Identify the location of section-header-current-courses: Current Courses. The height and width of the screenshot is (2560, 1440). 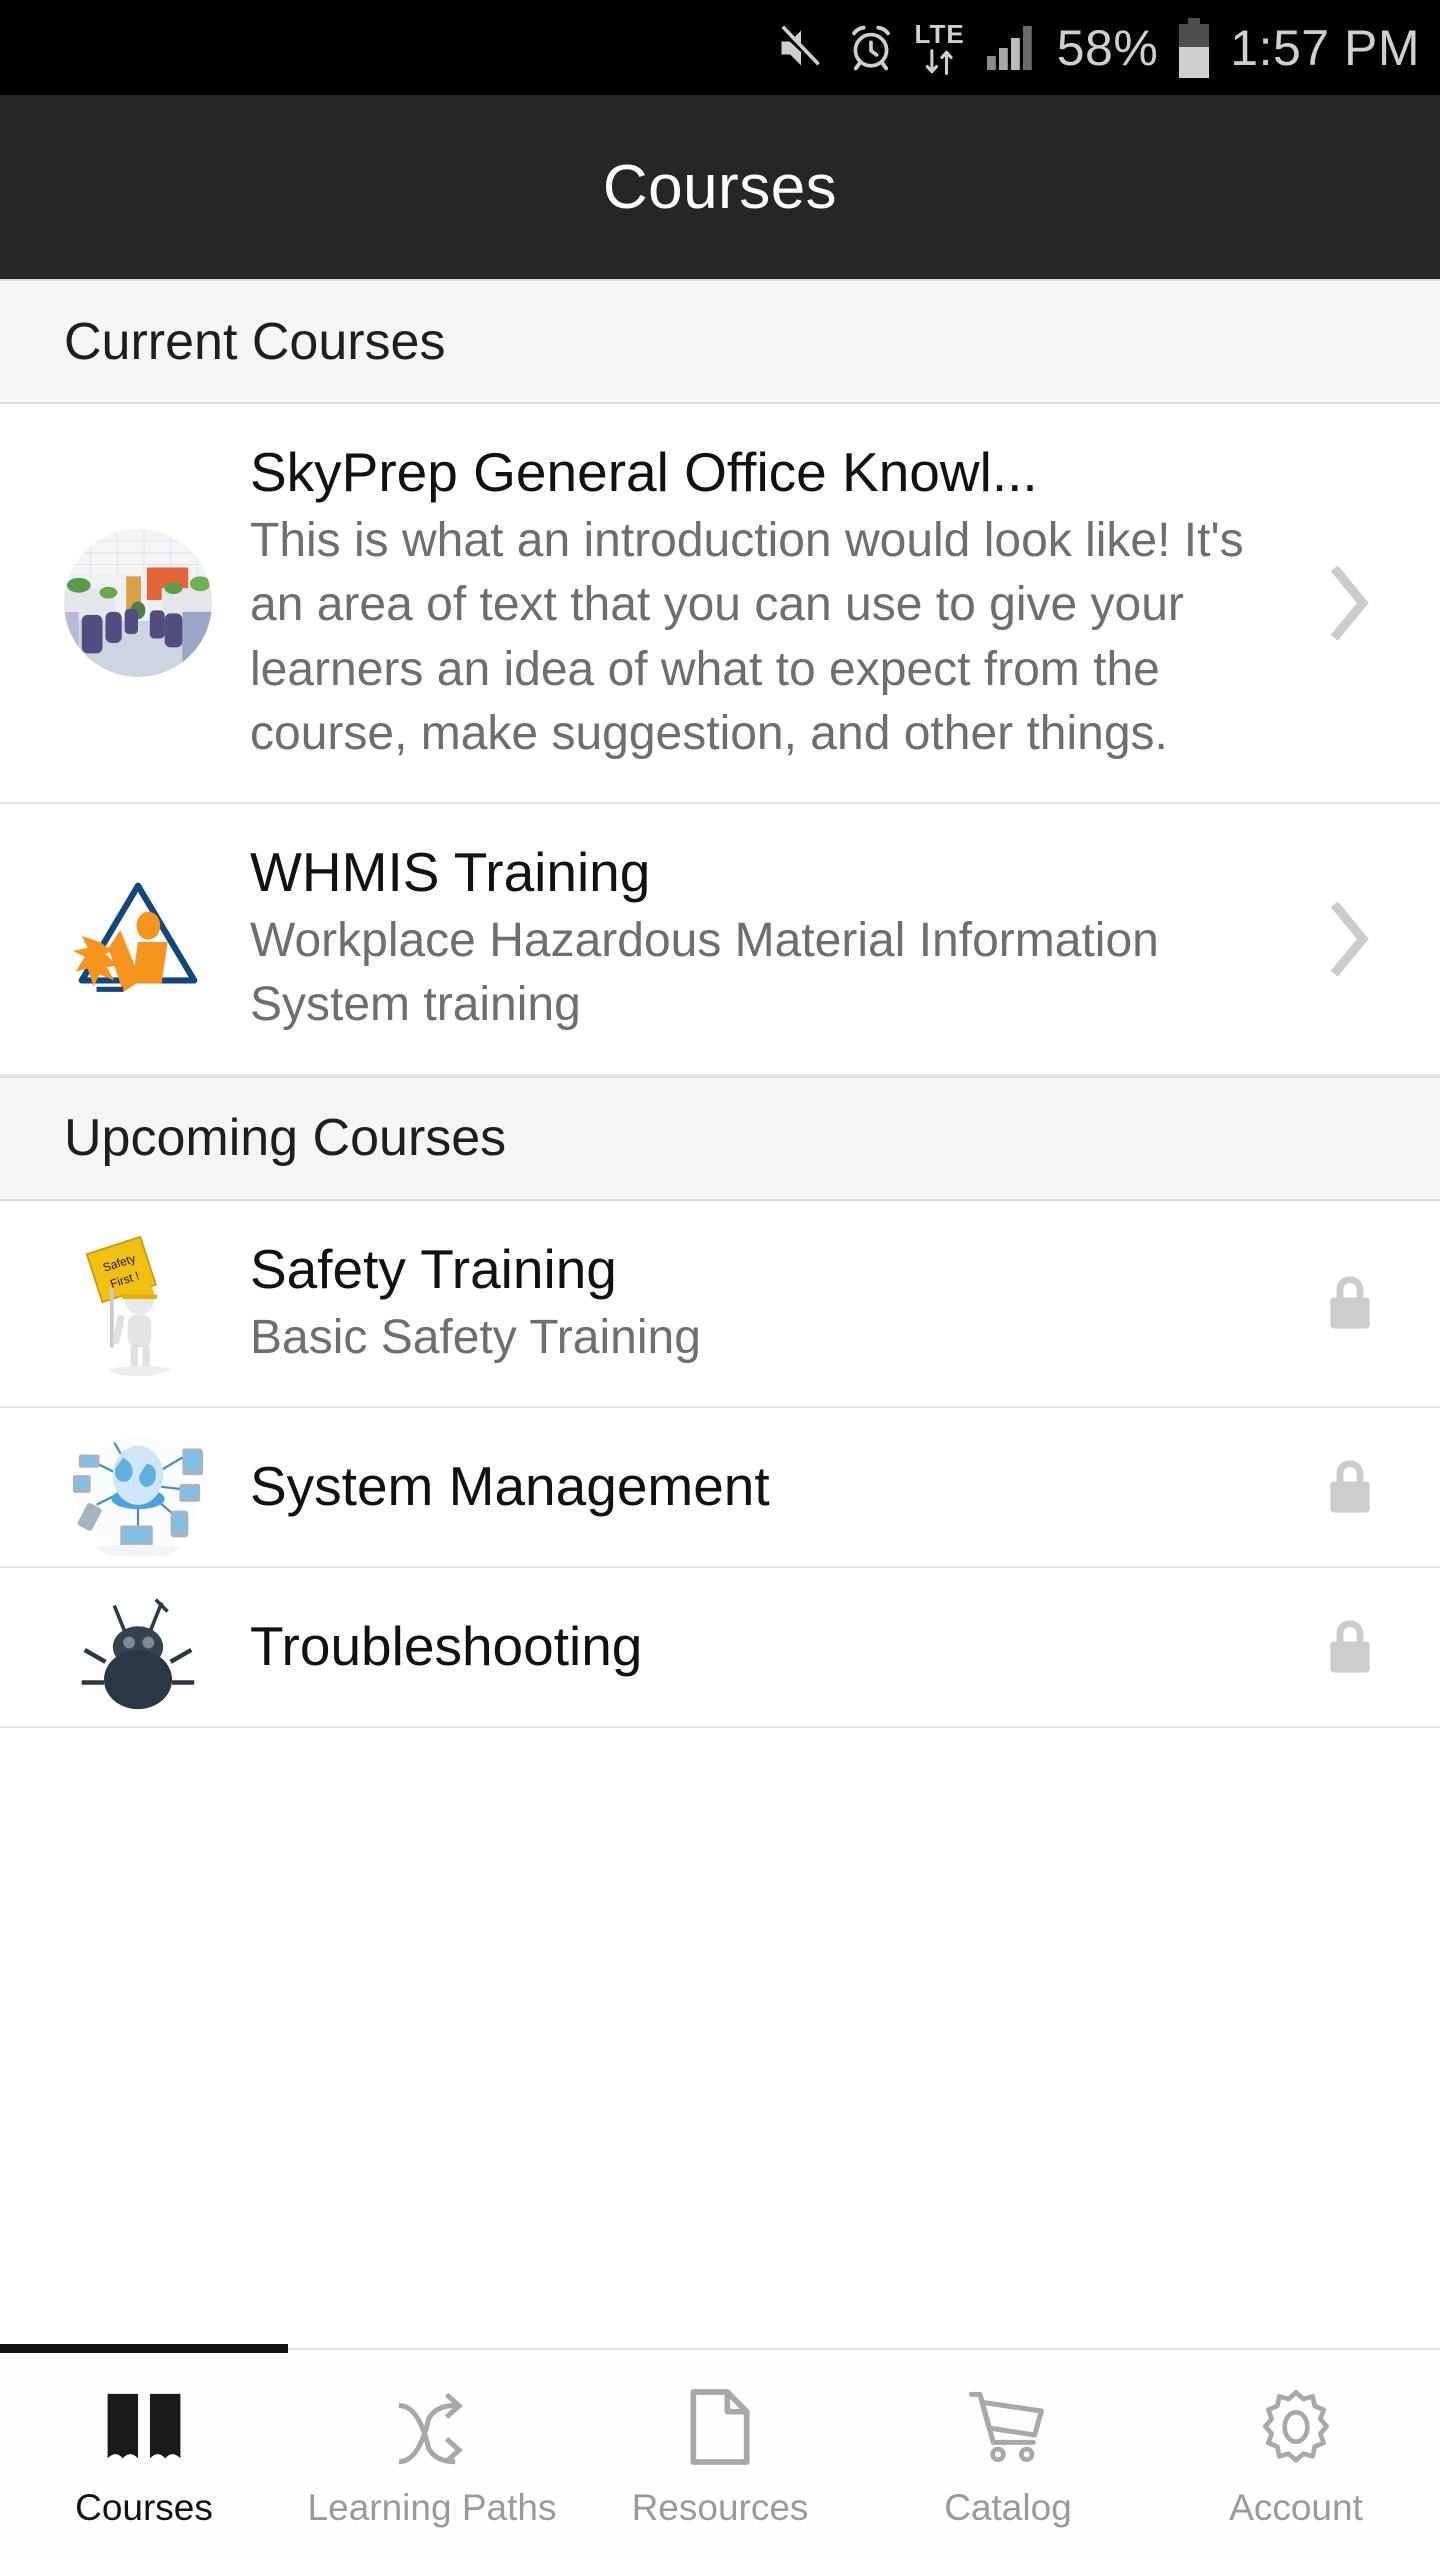
(720, 341).